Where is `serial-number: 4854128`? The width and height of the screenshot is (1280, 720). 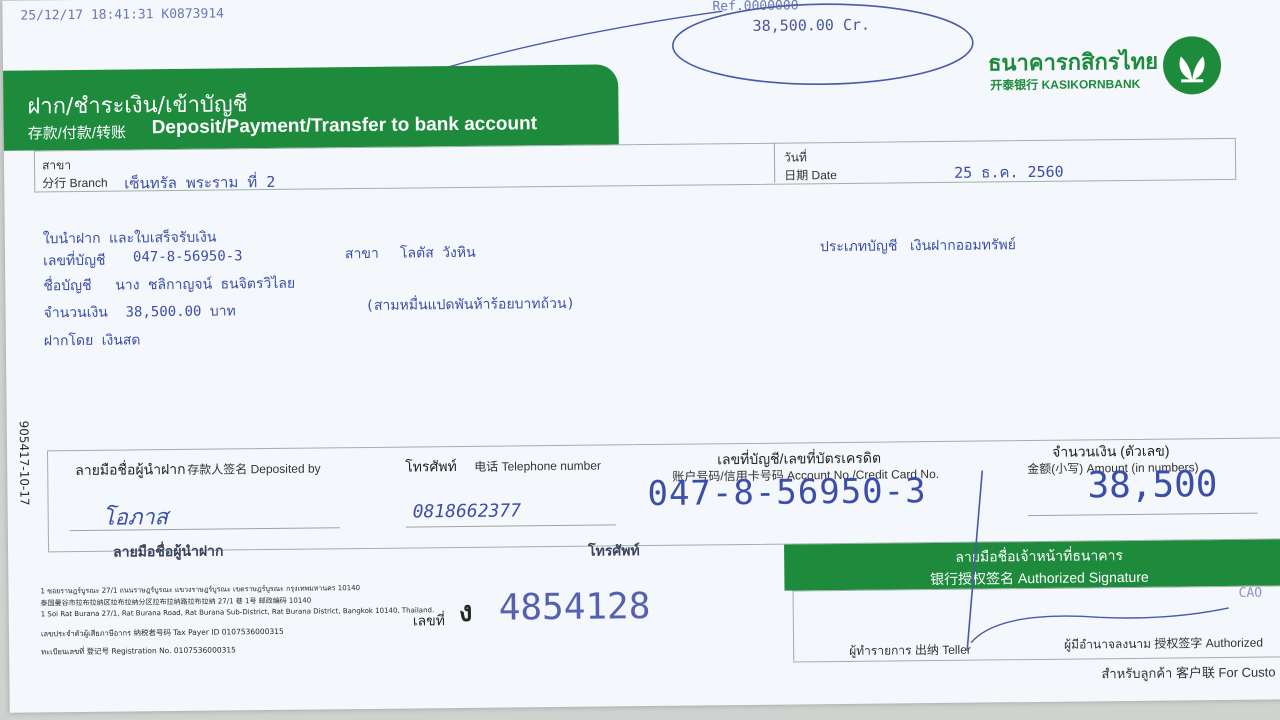 serial-number: 4854128 is located at coordinates (574, 607).